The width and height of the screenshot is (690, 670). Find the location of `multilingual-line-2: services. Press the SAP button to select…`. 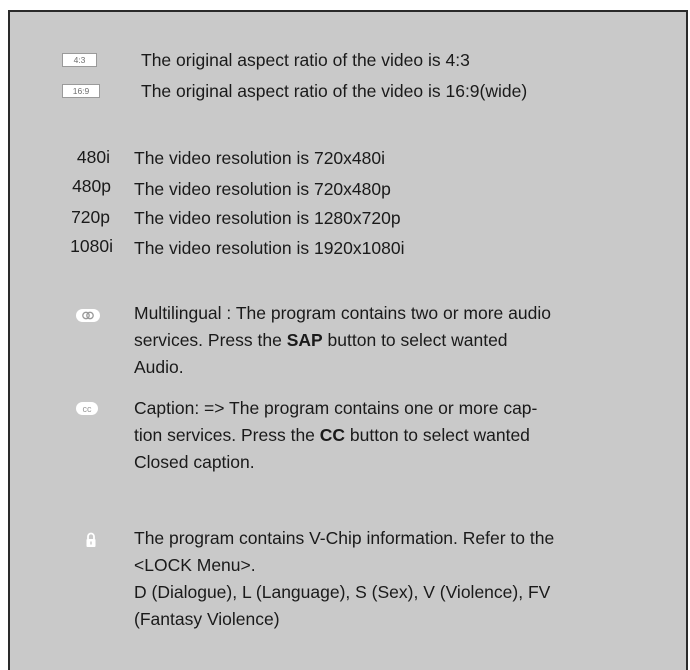

multilingual-line-2: services. Press the SAP button to select… is located at coordinates (321, 340).